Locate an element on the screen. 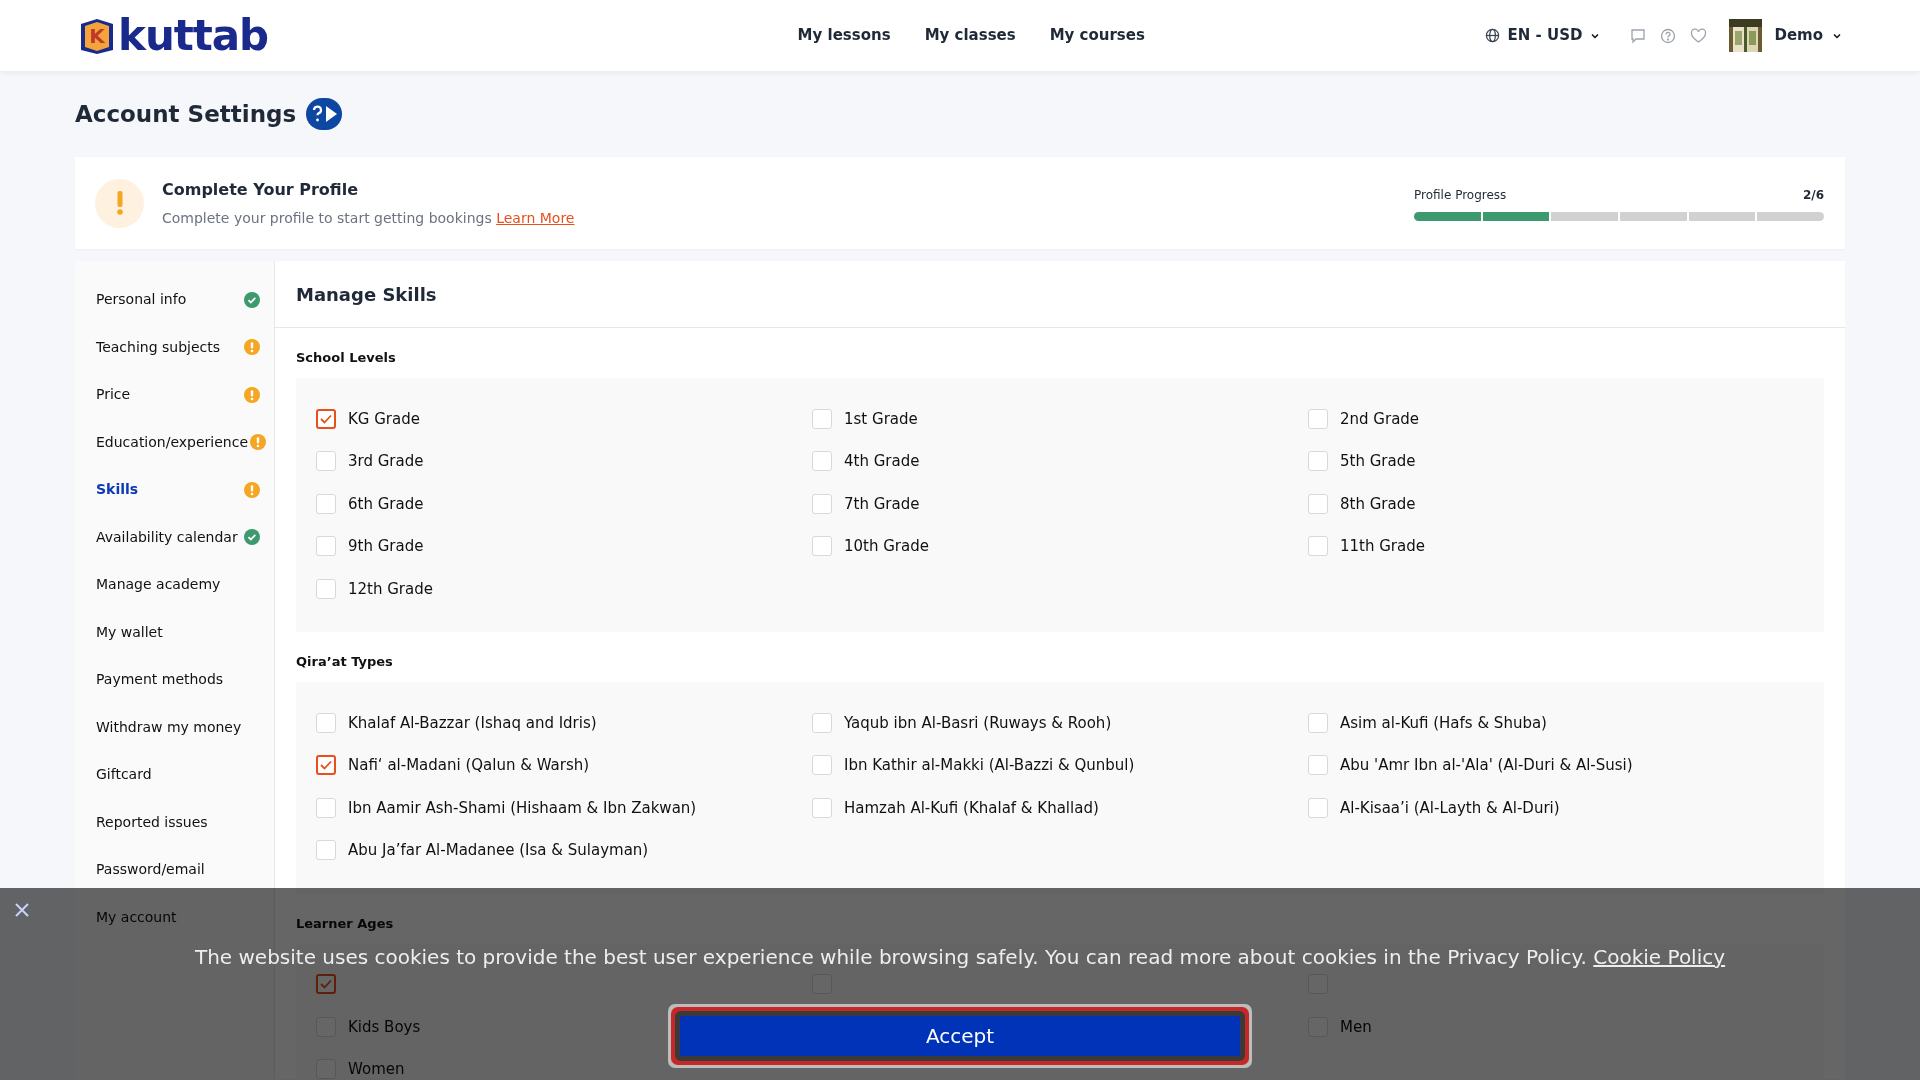 This screenshot has width=1920, height=1080. sidebar-item: Manage academy is located at coordinates (174, 585).